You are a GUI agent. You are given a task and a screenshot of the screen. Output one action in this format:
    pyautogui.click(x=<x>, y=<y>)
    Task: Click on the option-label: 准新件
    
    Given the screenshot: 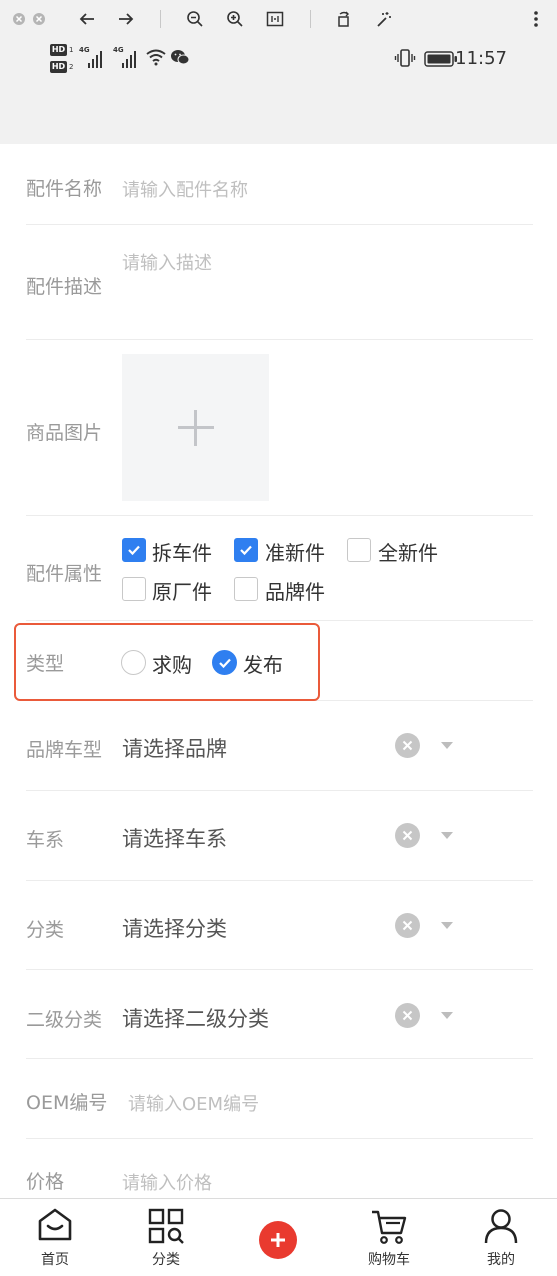 What is the action you would take?
    pyautogui.click(x=295, y=551)
    